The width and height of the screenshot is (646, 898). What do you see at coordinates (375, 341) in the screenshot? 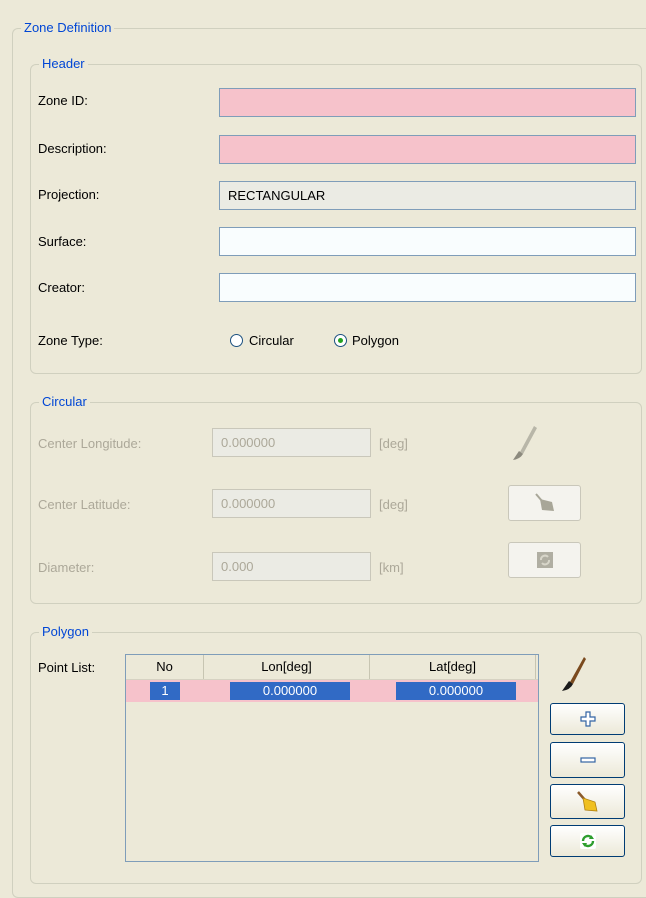
I see `zone-type-polygon-label: Polygon` at bounding box center [375, 341].